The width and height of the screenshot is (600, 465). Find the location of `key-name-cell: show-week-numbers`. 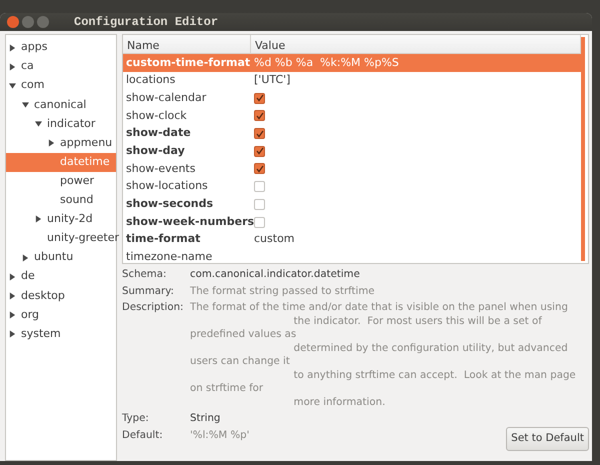

key-name-cell: show-week-numbers is located at coordinates (187, 222).